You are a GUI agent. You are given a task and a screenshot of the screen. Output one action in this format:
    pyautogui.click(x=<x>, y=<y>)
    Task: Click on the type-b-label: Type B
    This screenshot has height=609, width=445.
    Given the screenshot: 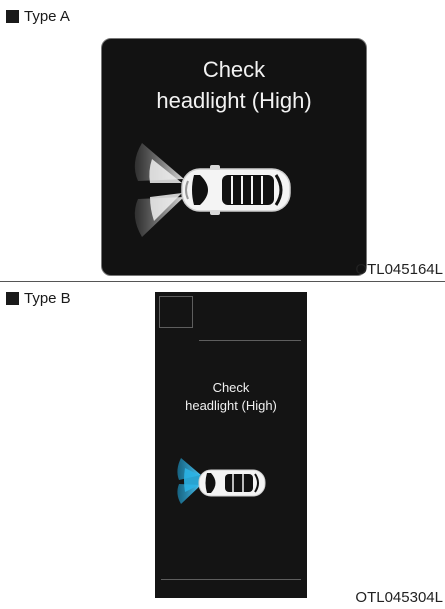 What is the action you would take?
    pyautogui.click(x=38, y=298)
    